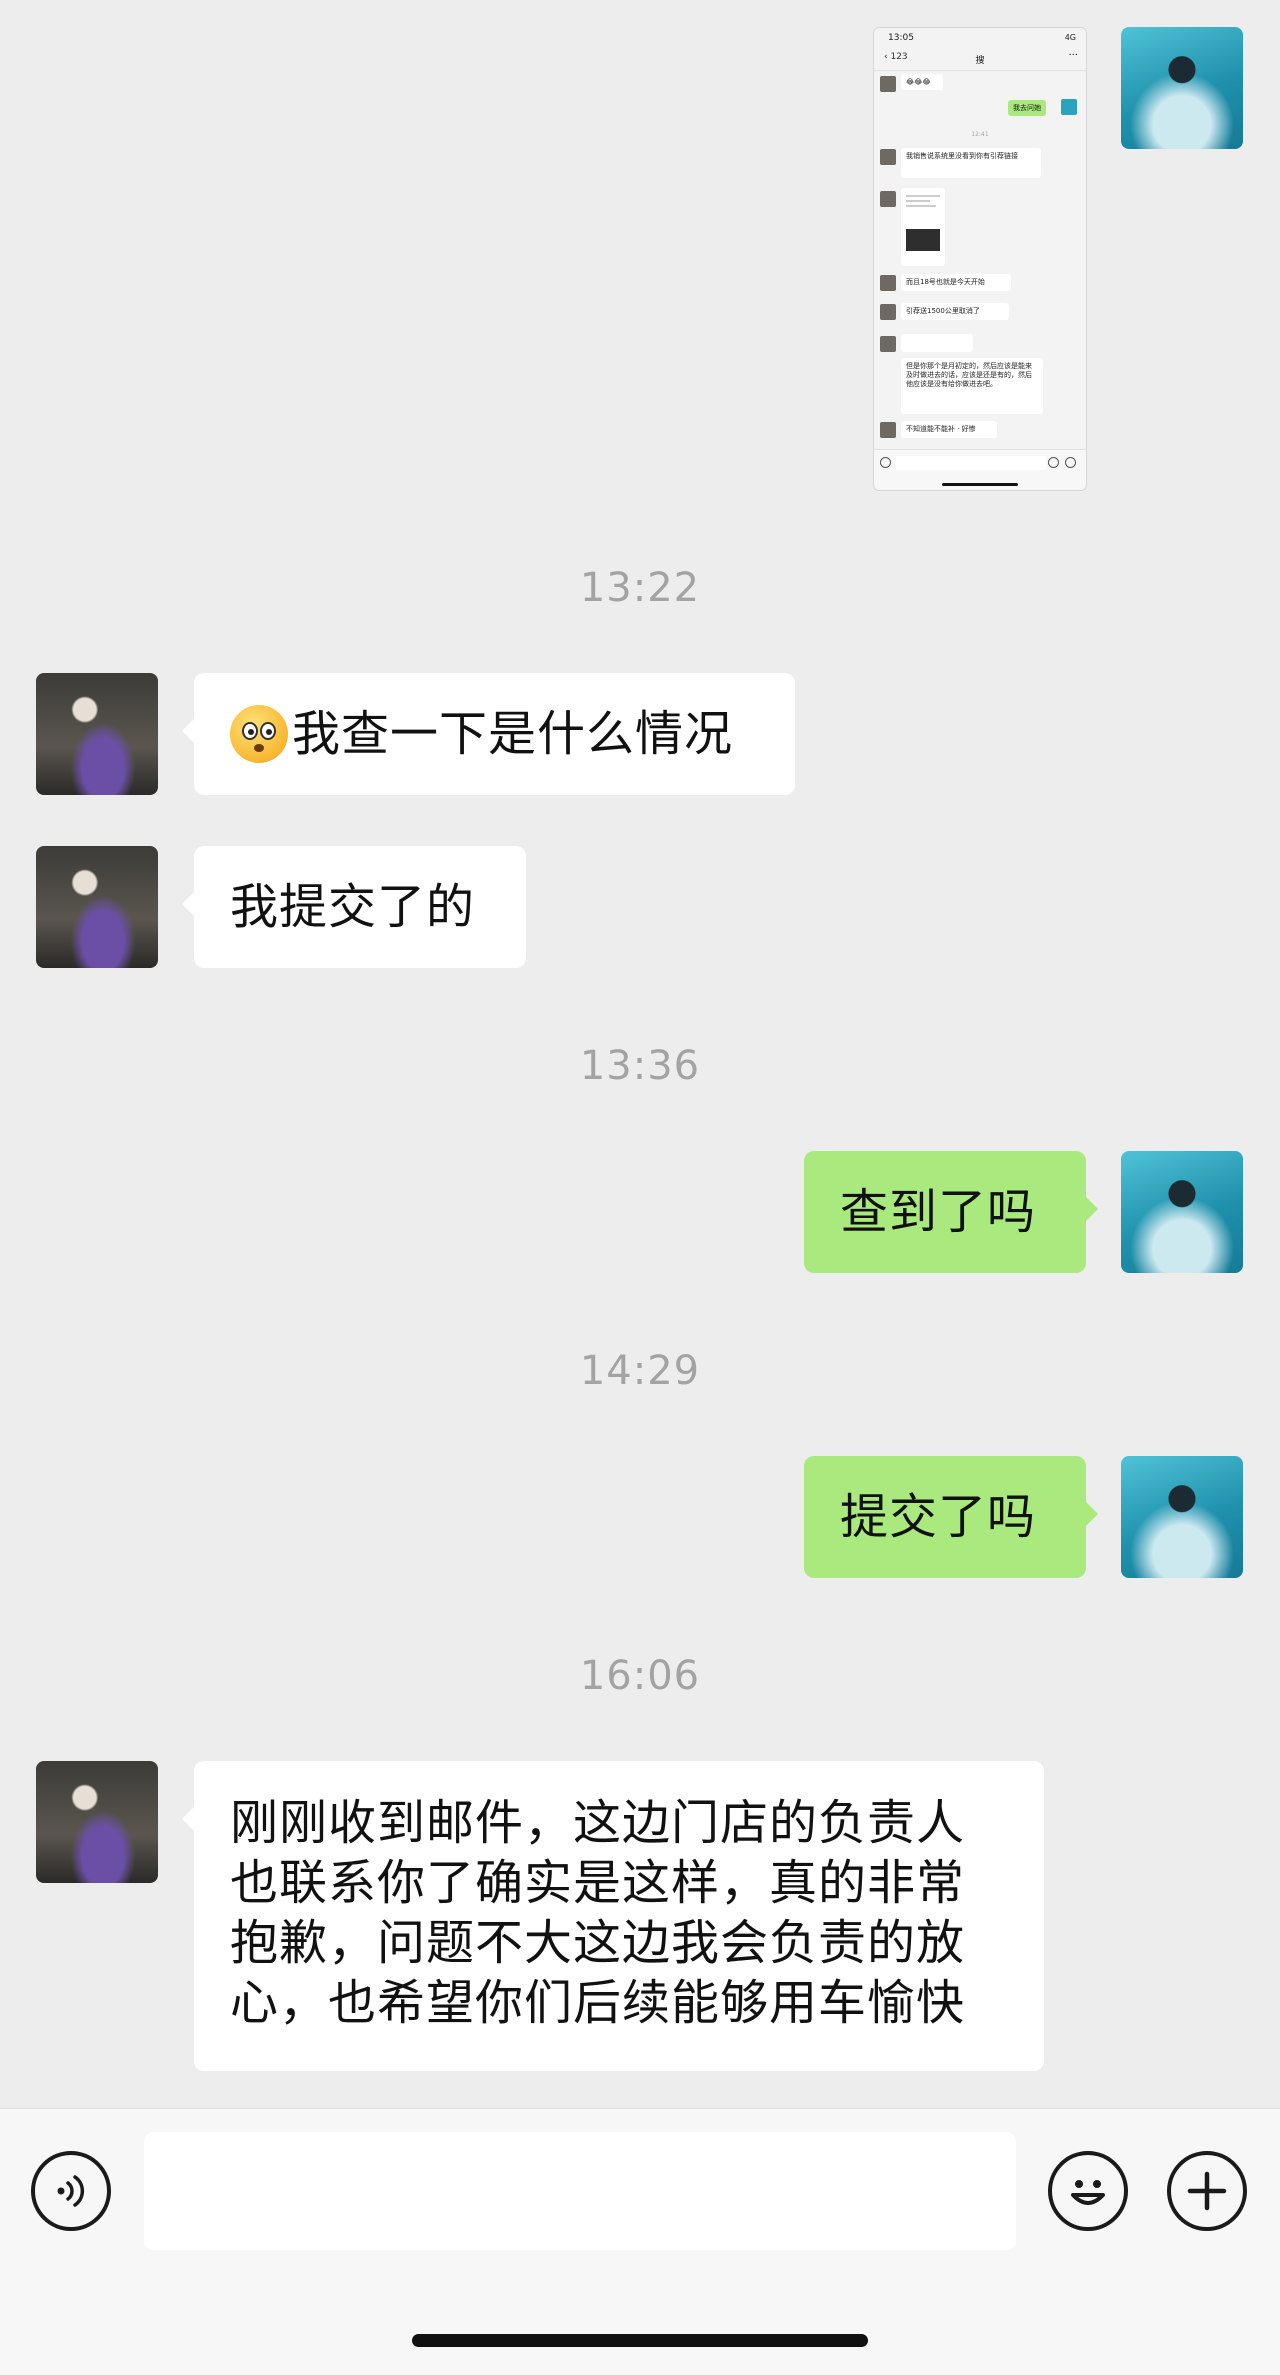 Image resolution: width=1280 pixels, height=2375 pixels. What do you see at coordinates (937, 343) in the screenshot?
I see `thumb-message` at bounding box center [937, 343].